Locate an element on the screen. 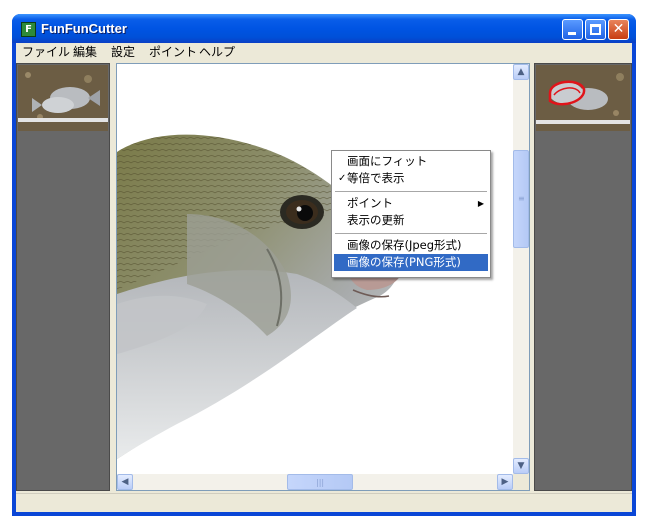  minimize-icon is located at coordinates (572, 33).